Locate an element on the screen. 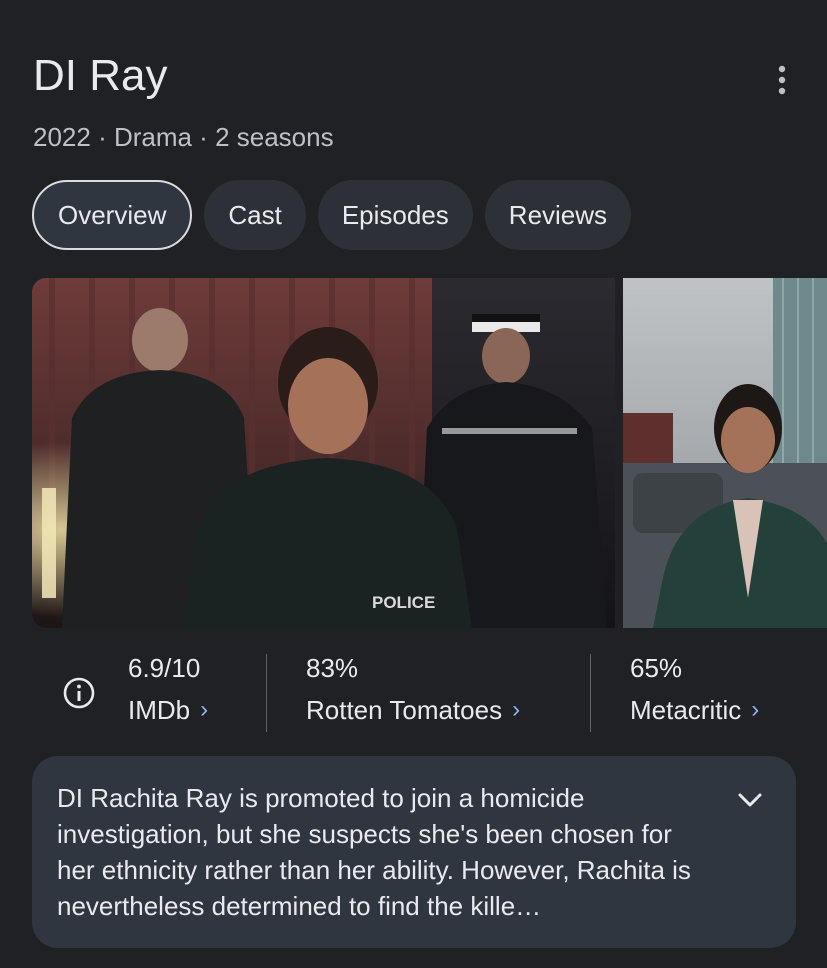  rating-source: Rotten Tomatoes › is located at coordinates (413, 710).